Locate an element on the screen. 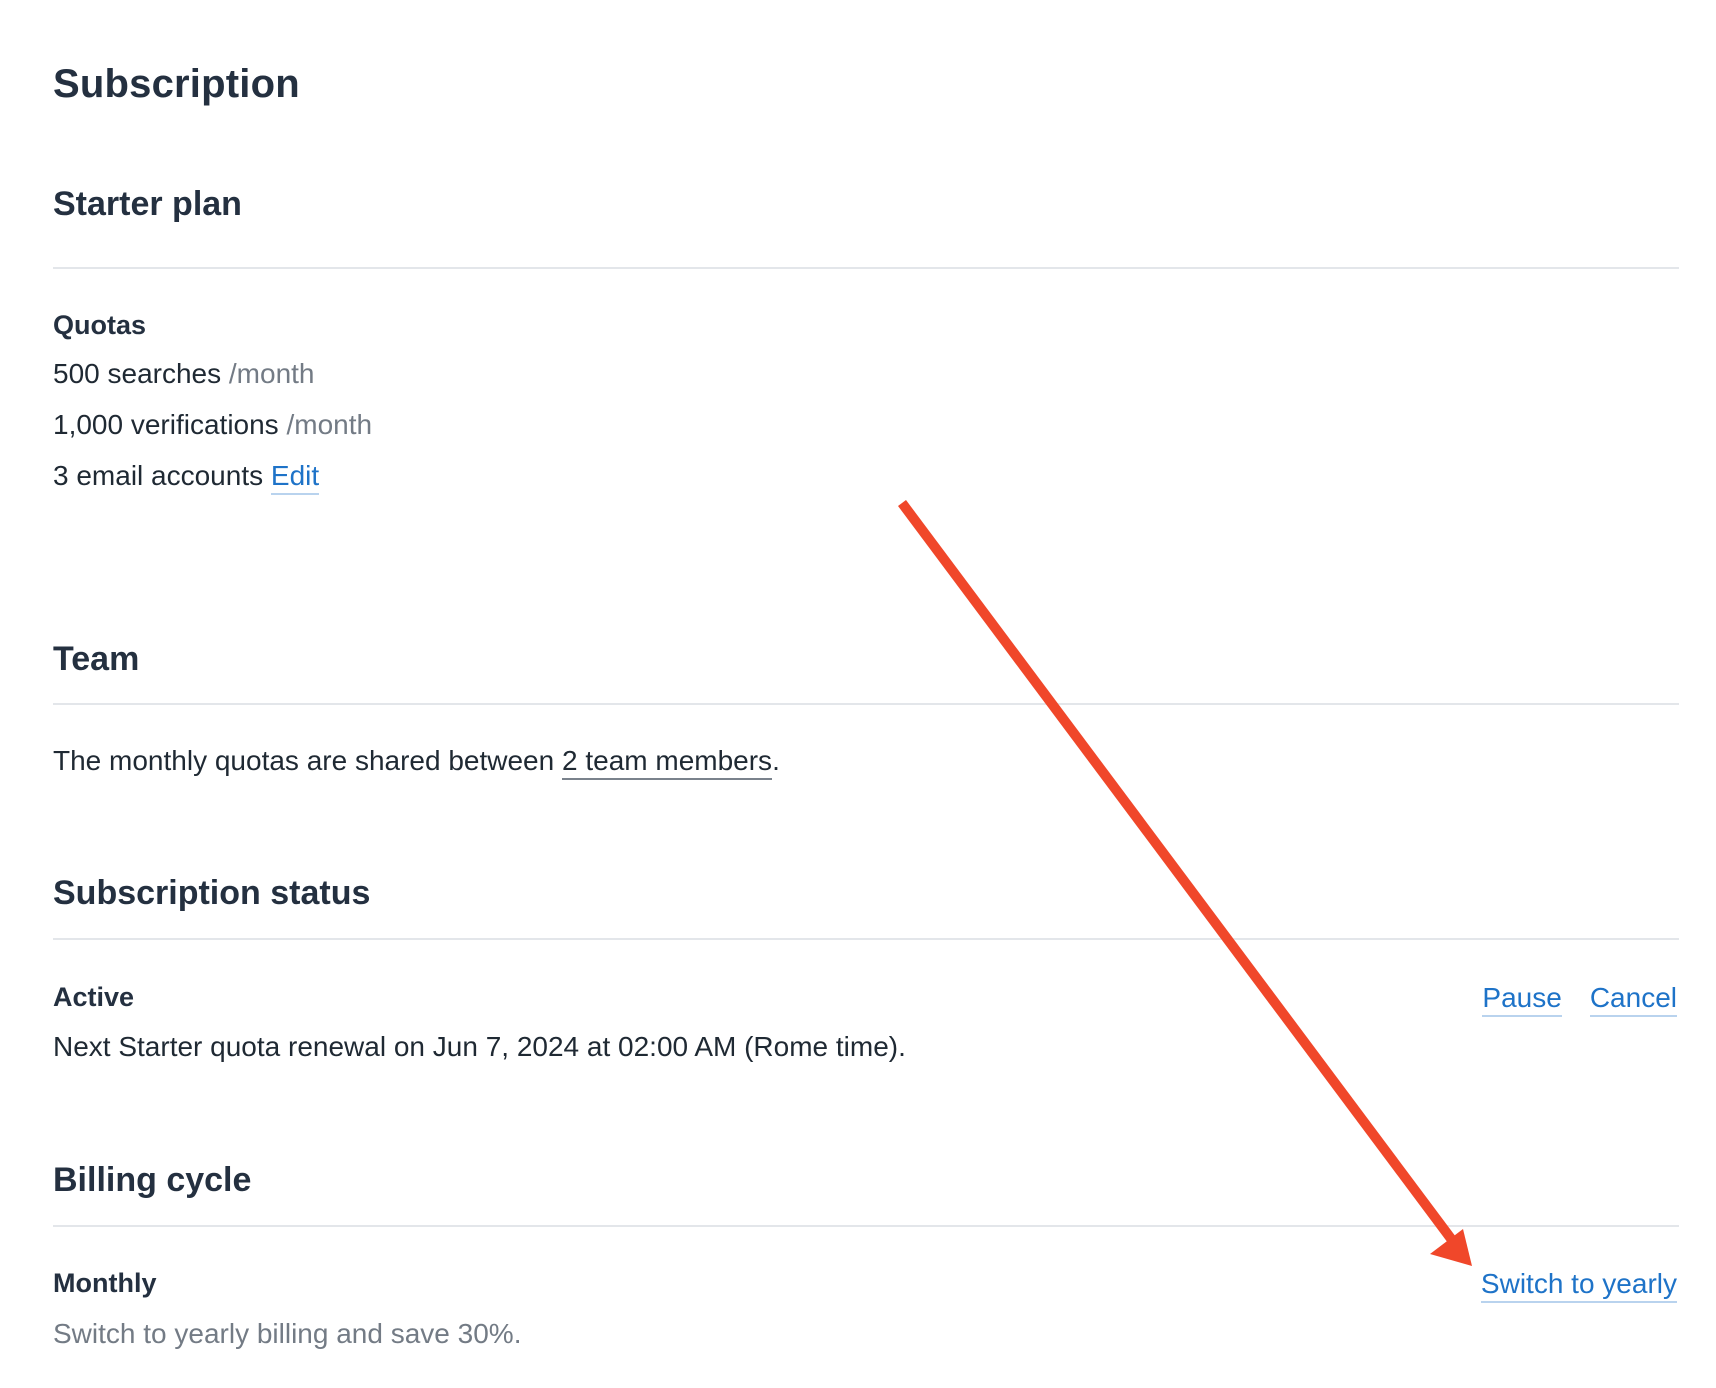 Image resolution: width=1716 pixels, height=1388 pixels. verifications-quota: 1,000 verifications /month is located at coordinates (212, 425).